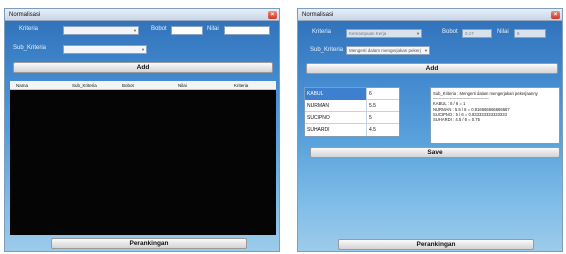 This screenshot has height=254, width=566. I want to click on kriteria-select: ▼, so click(101, 30).